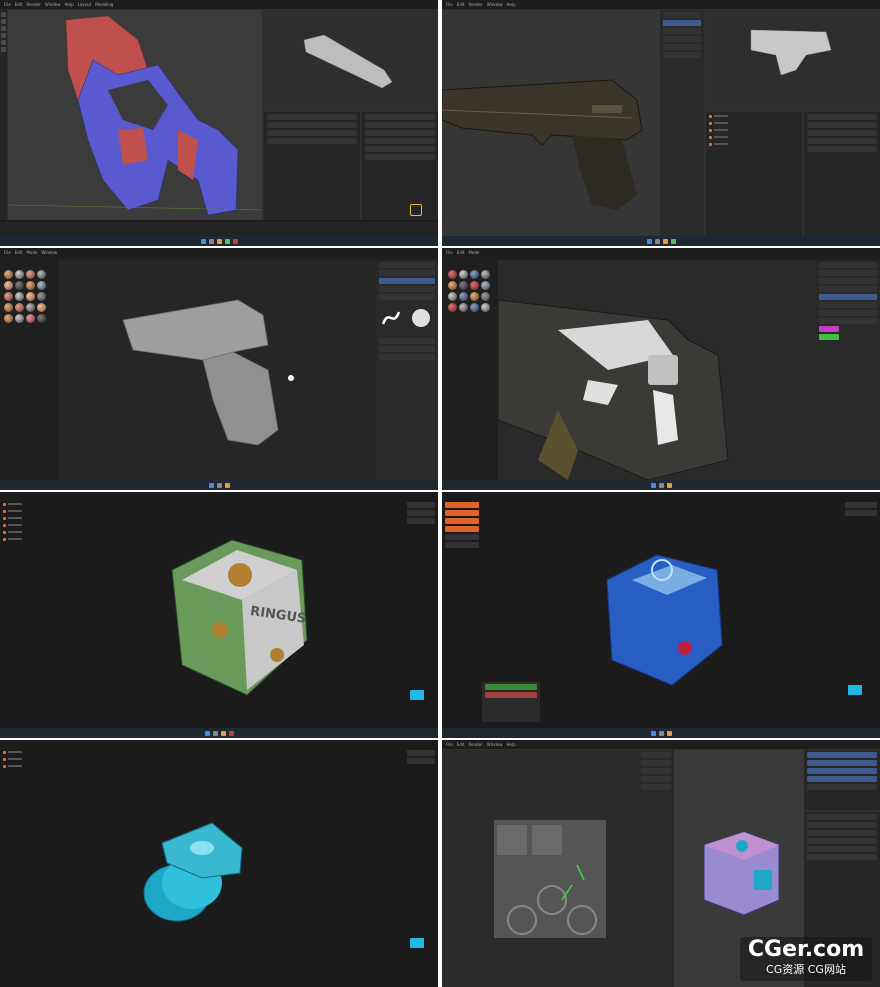 The image size is (880, 987). I want to click on pistol-clay-render, so click(208, 372).